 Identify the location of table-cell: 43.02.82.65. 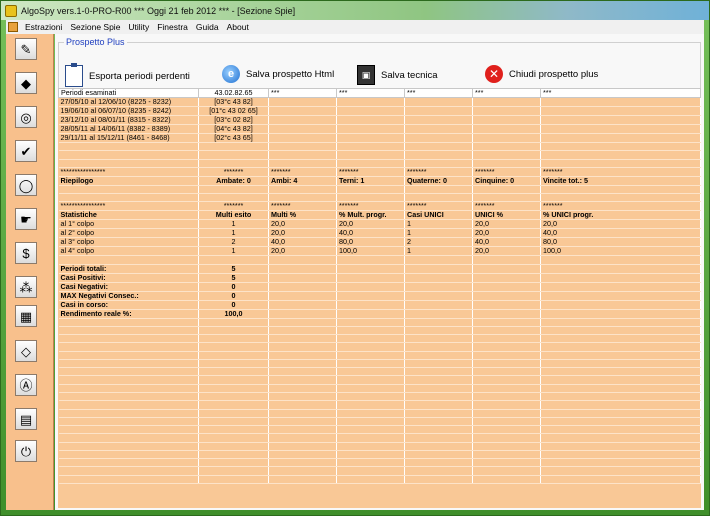
(233, 93).